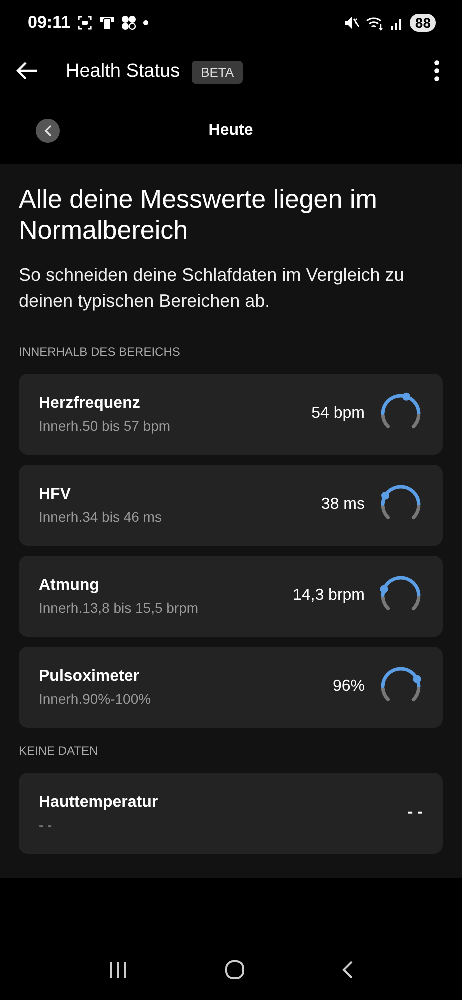 This screenshot has width=462, height=1000. What do you see at coordinates (231, 505) in the screenshot?
I see `metric-card: HFV Innerh.34 bis 46 ms 38 ms` at bounding box center [231, 505].